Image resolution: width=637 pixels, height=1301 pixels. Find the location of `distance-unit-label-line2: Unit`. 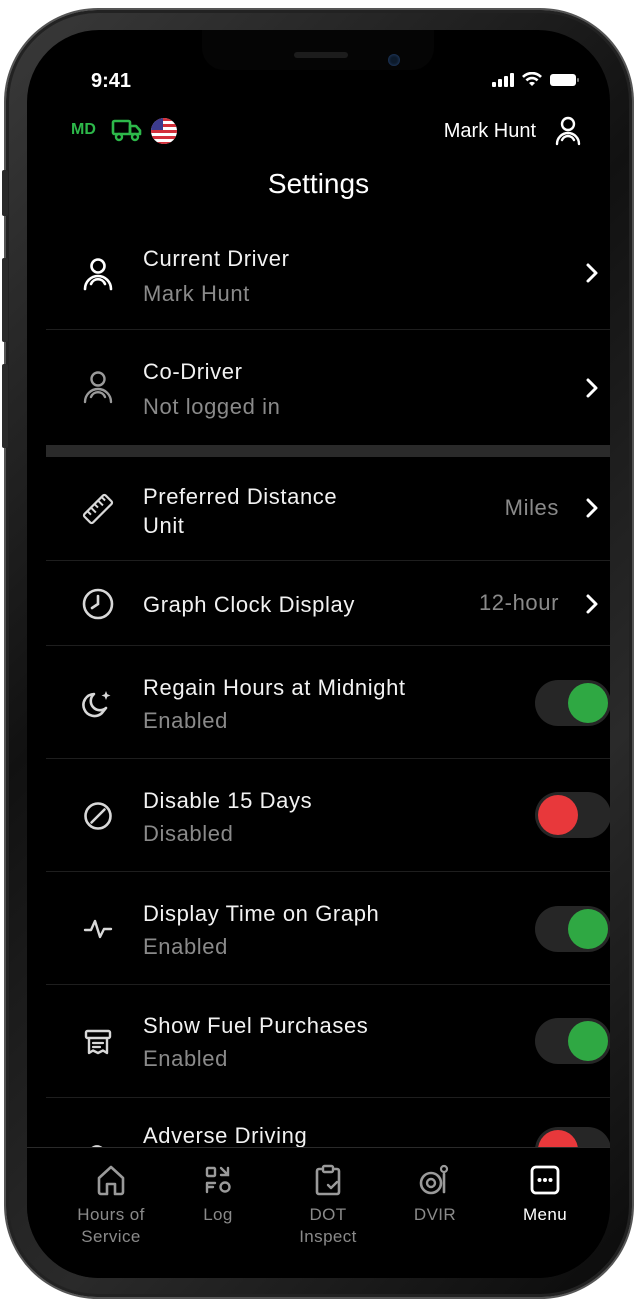

distance-unit-label-line2: Unit is located at coordinates (164, 525).